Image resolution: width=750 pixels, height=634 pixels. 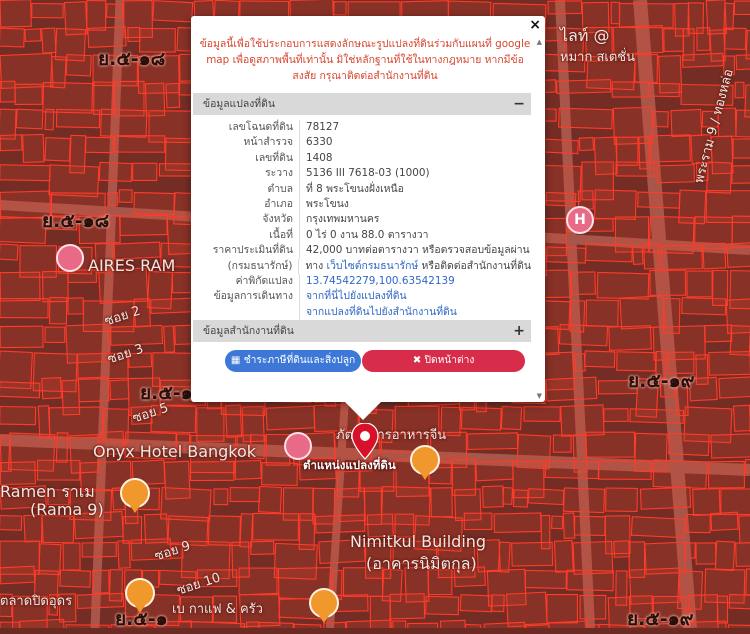 I want to click on scroll-up-icon: ▲, so click(x=539, y=42).